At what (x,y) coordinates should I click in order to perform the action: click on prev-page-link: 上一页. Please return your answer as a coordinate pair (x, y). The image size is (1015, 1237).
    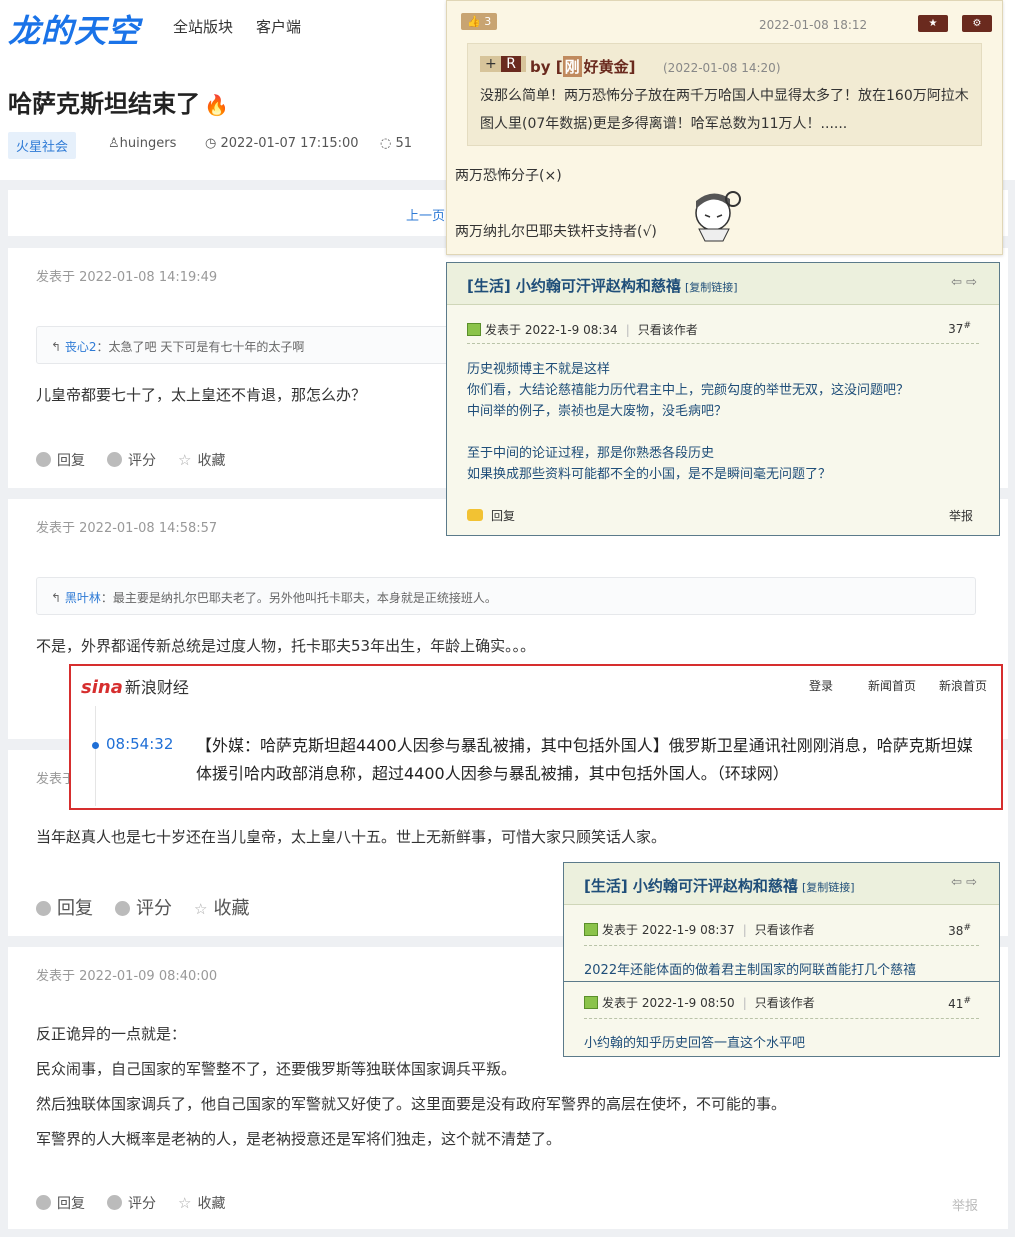
    Looking at the image, I should click on (425, 214).